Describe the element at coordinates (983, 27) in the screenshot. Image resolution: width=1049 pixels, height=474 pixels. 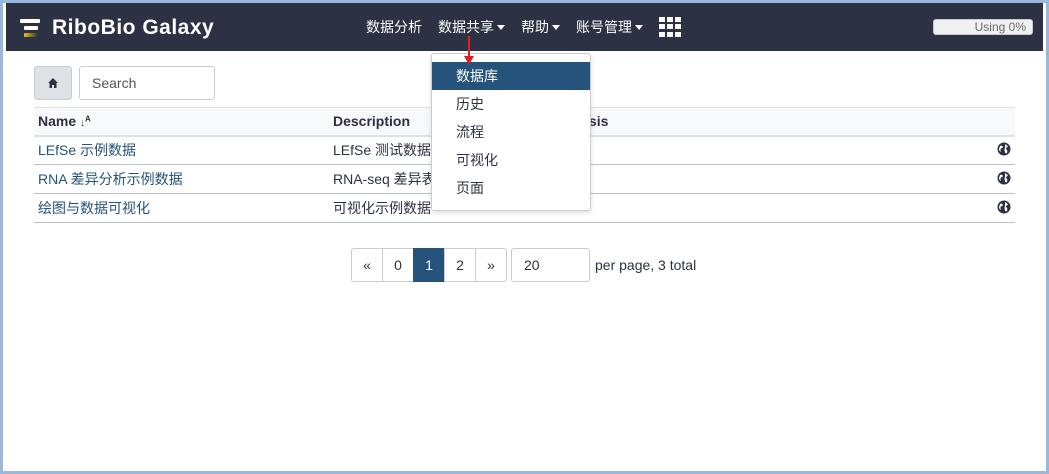
I see `quota-meter: Using 0%` at that location.